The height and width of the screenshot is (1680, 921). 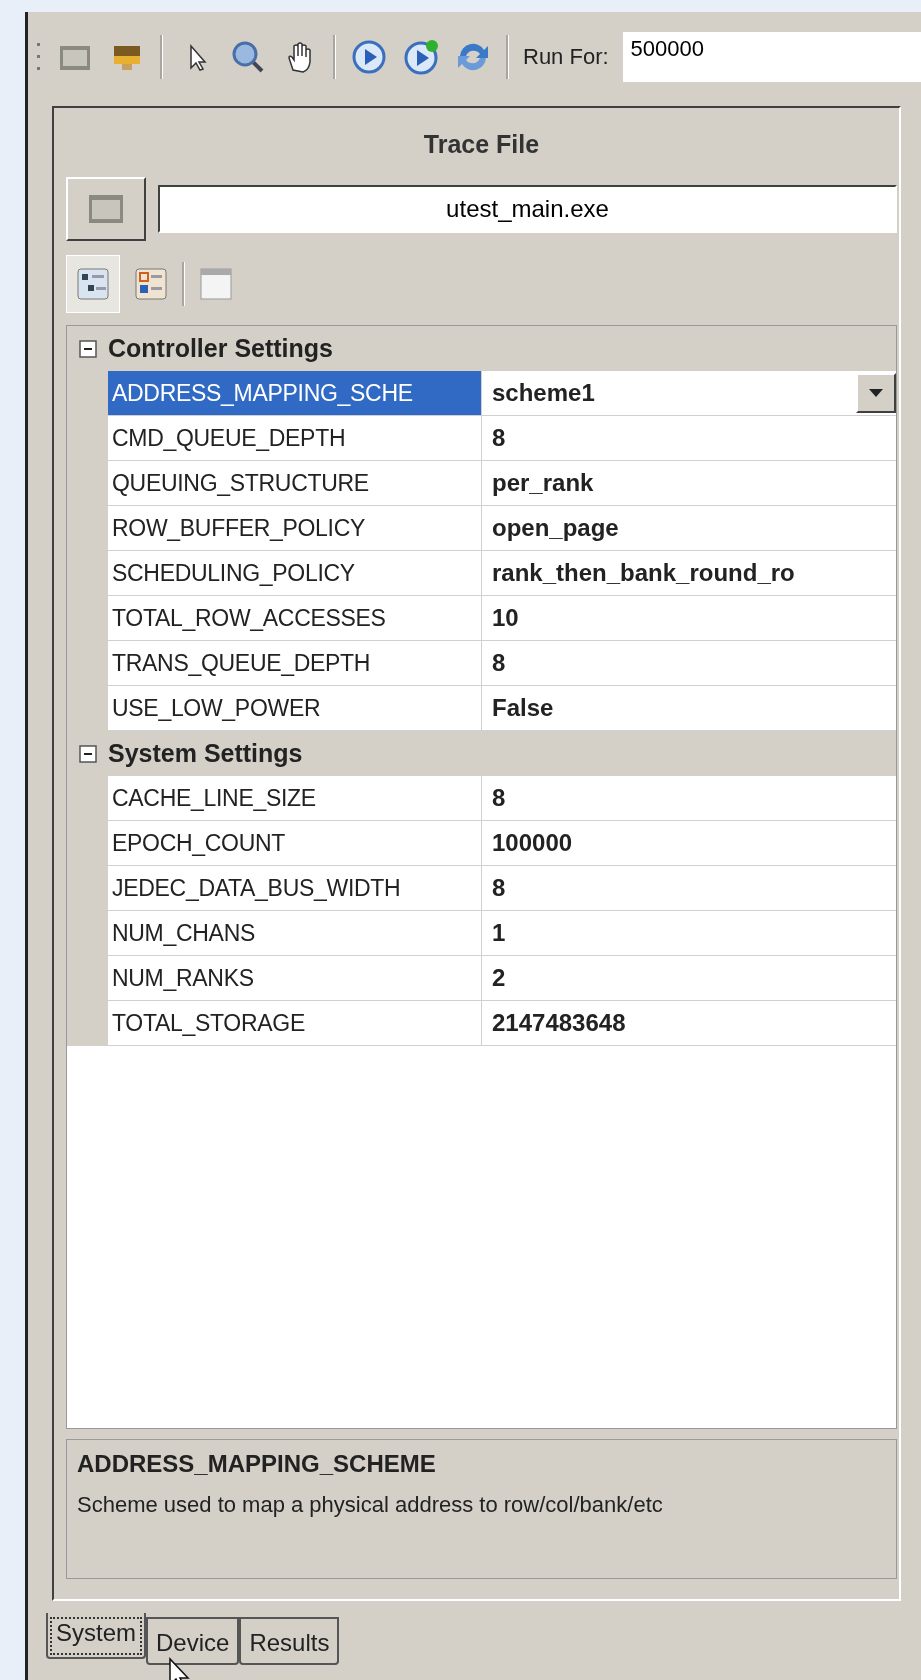 I want to click on alphabetical-view-icon, so click(x=151, y=284).